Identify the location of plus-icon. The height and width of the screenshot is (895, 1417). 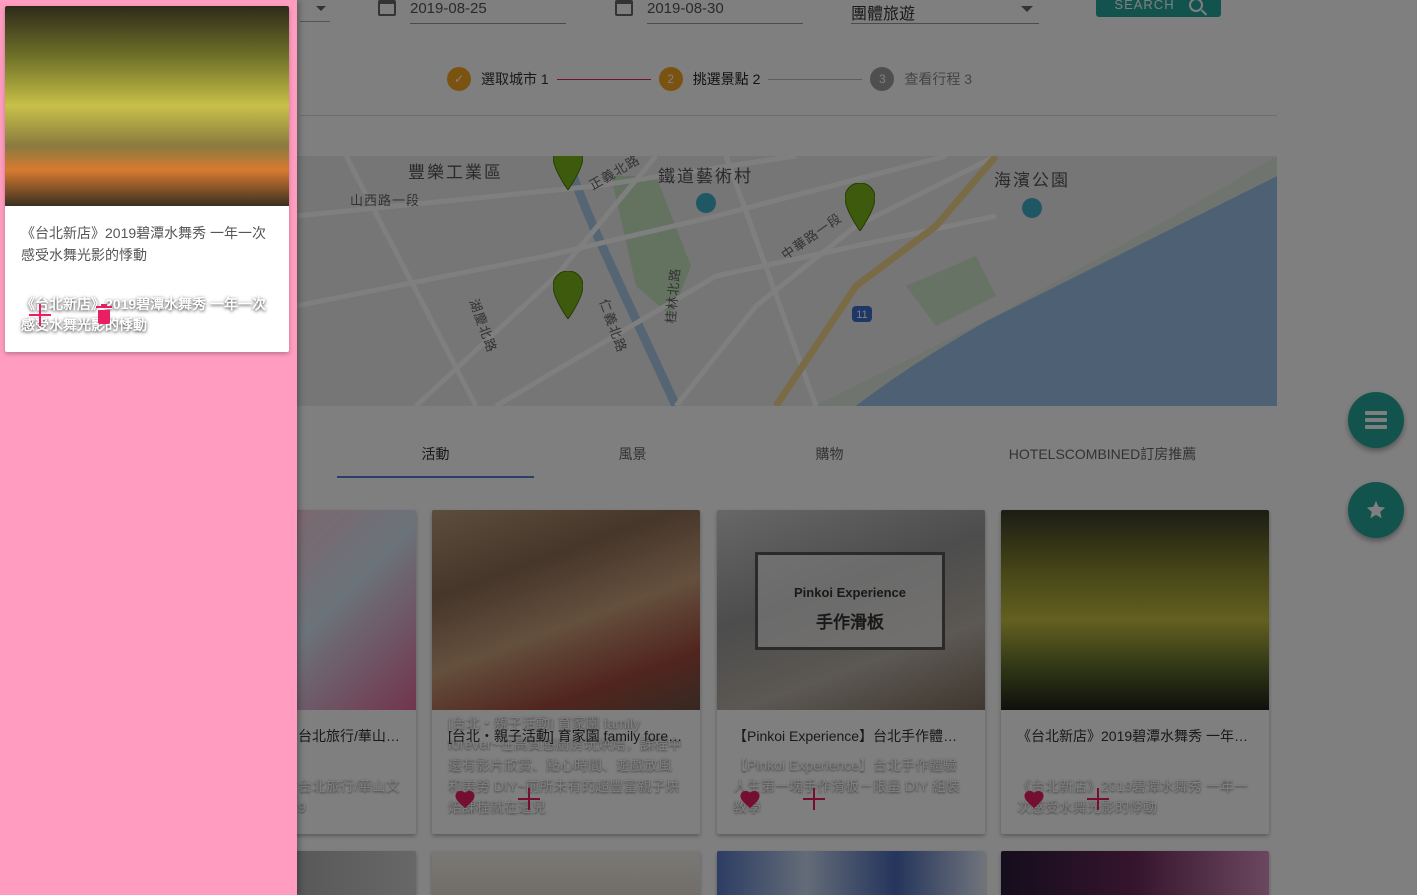
(40, 315).